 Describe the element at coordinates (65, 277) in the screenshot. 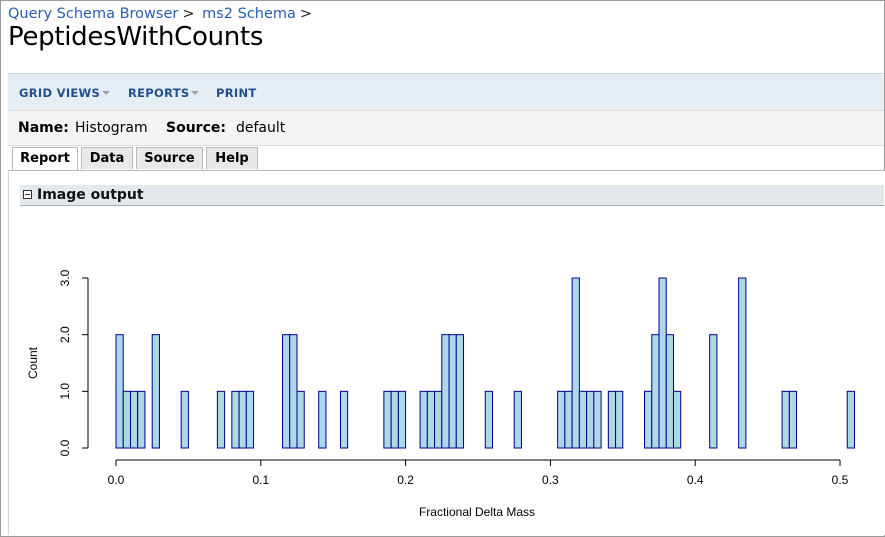

I see `y-tick-label: 3.0` at that location.